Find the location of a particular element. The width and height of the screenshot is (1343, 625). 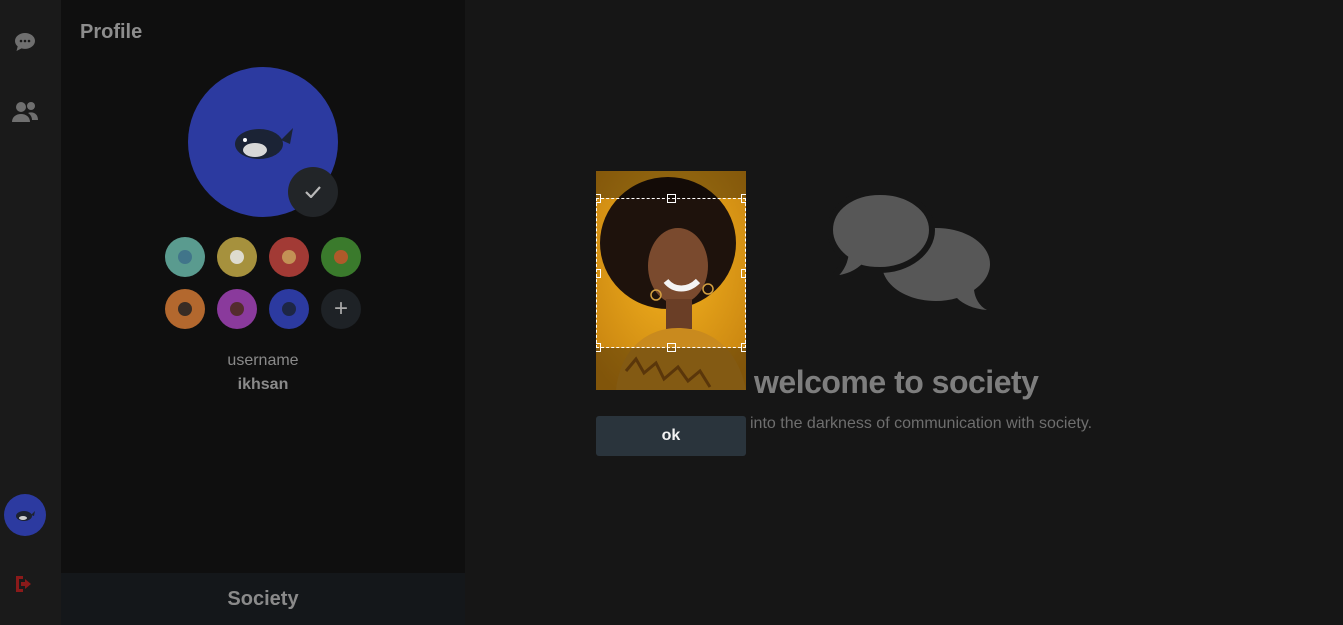

image-cropper is located at coordinates (671, 280).